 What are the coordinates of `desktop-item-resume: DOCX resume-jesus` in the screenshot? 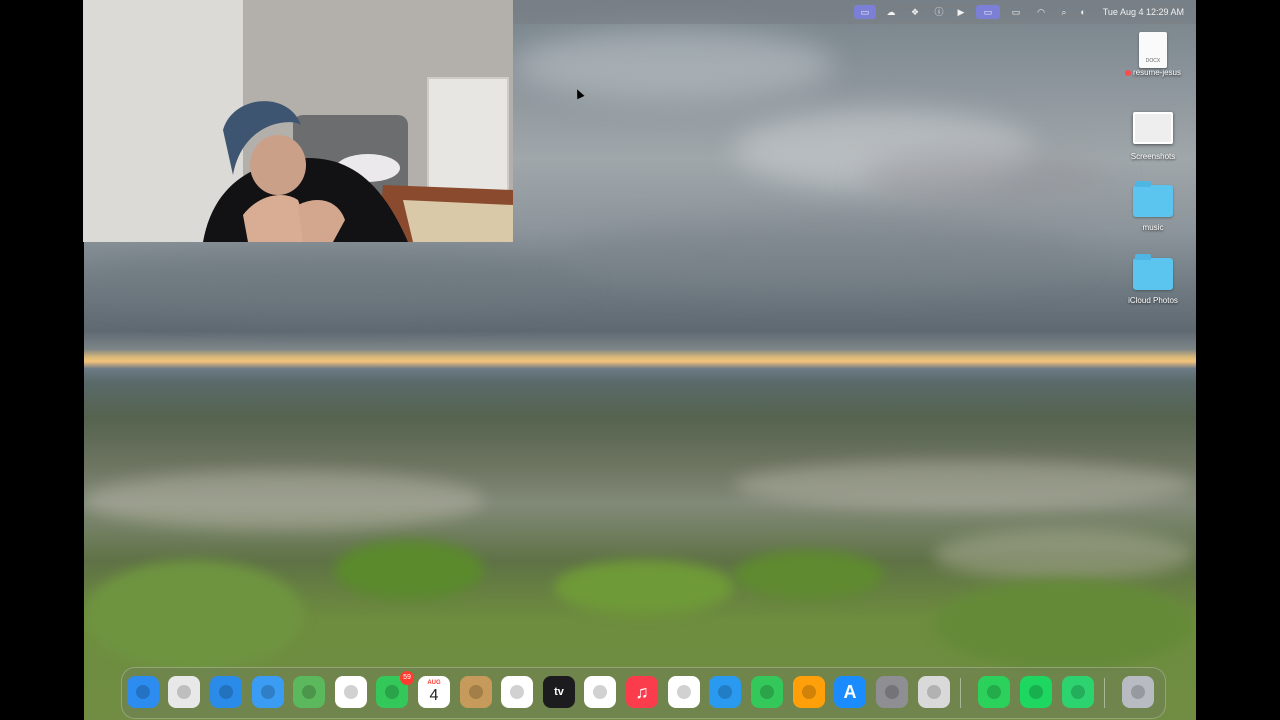 It's located at (1153, 54).